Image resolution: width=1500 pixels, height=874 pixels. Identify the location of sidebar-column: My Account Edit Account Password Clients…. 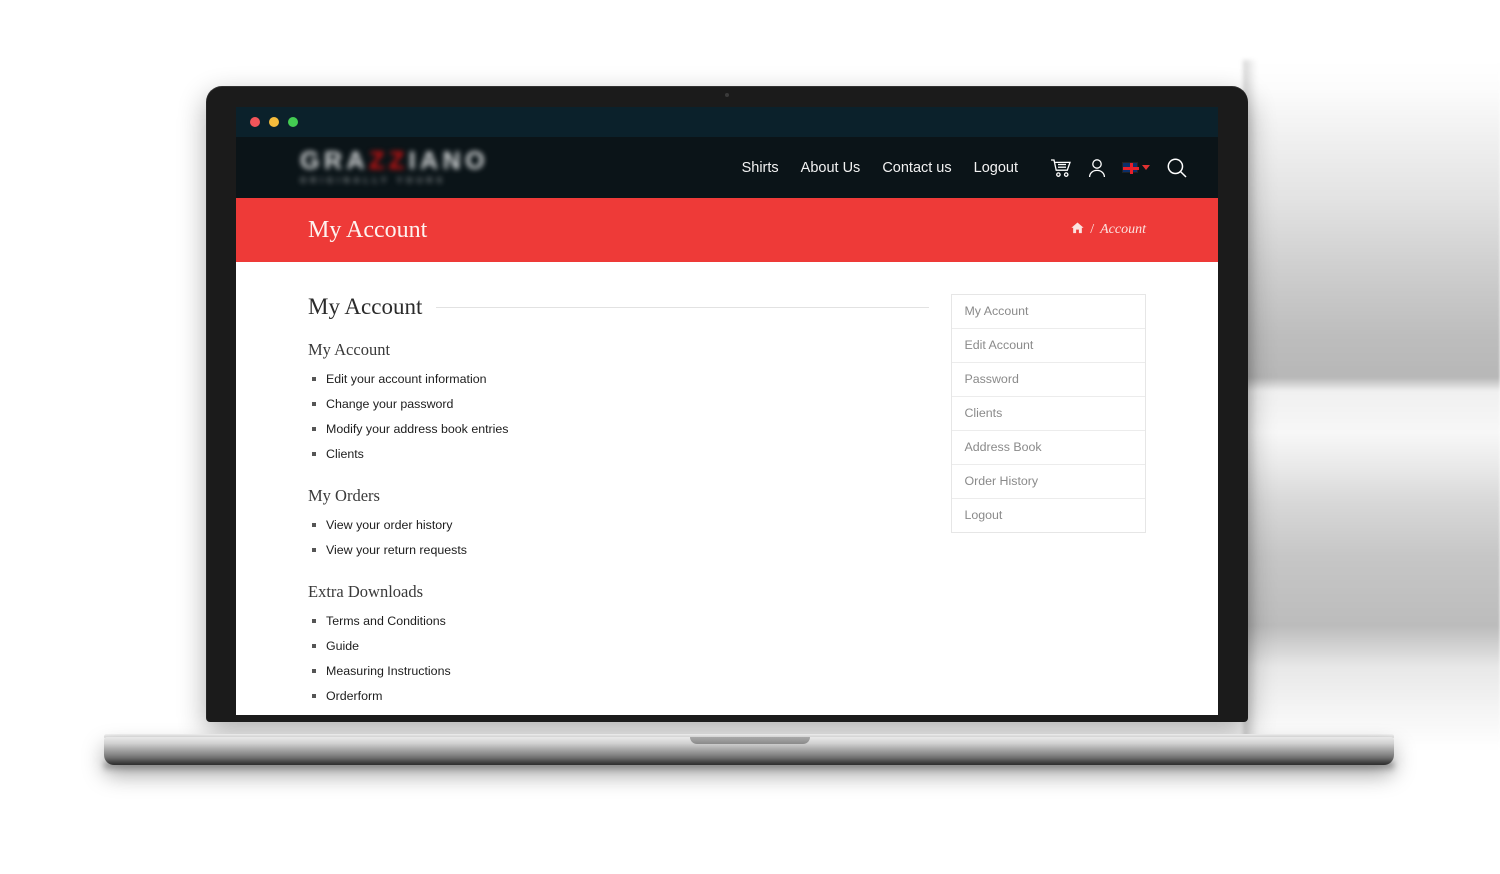
(1048, 504).